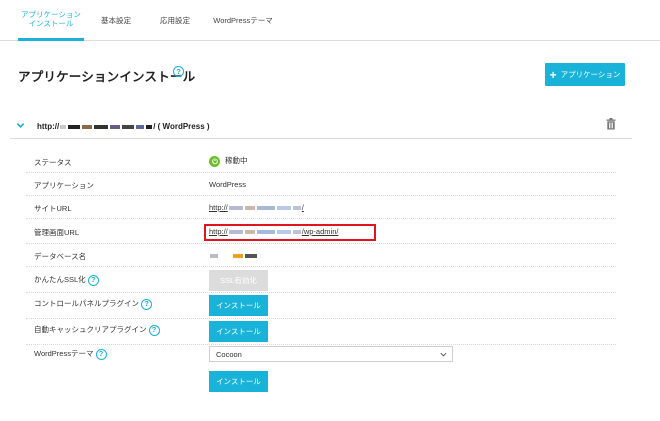 The image size is (660, 421). I want to click on control-panel-plugin-label-text: コントロールパネルプラグイン, so click(86, 303).